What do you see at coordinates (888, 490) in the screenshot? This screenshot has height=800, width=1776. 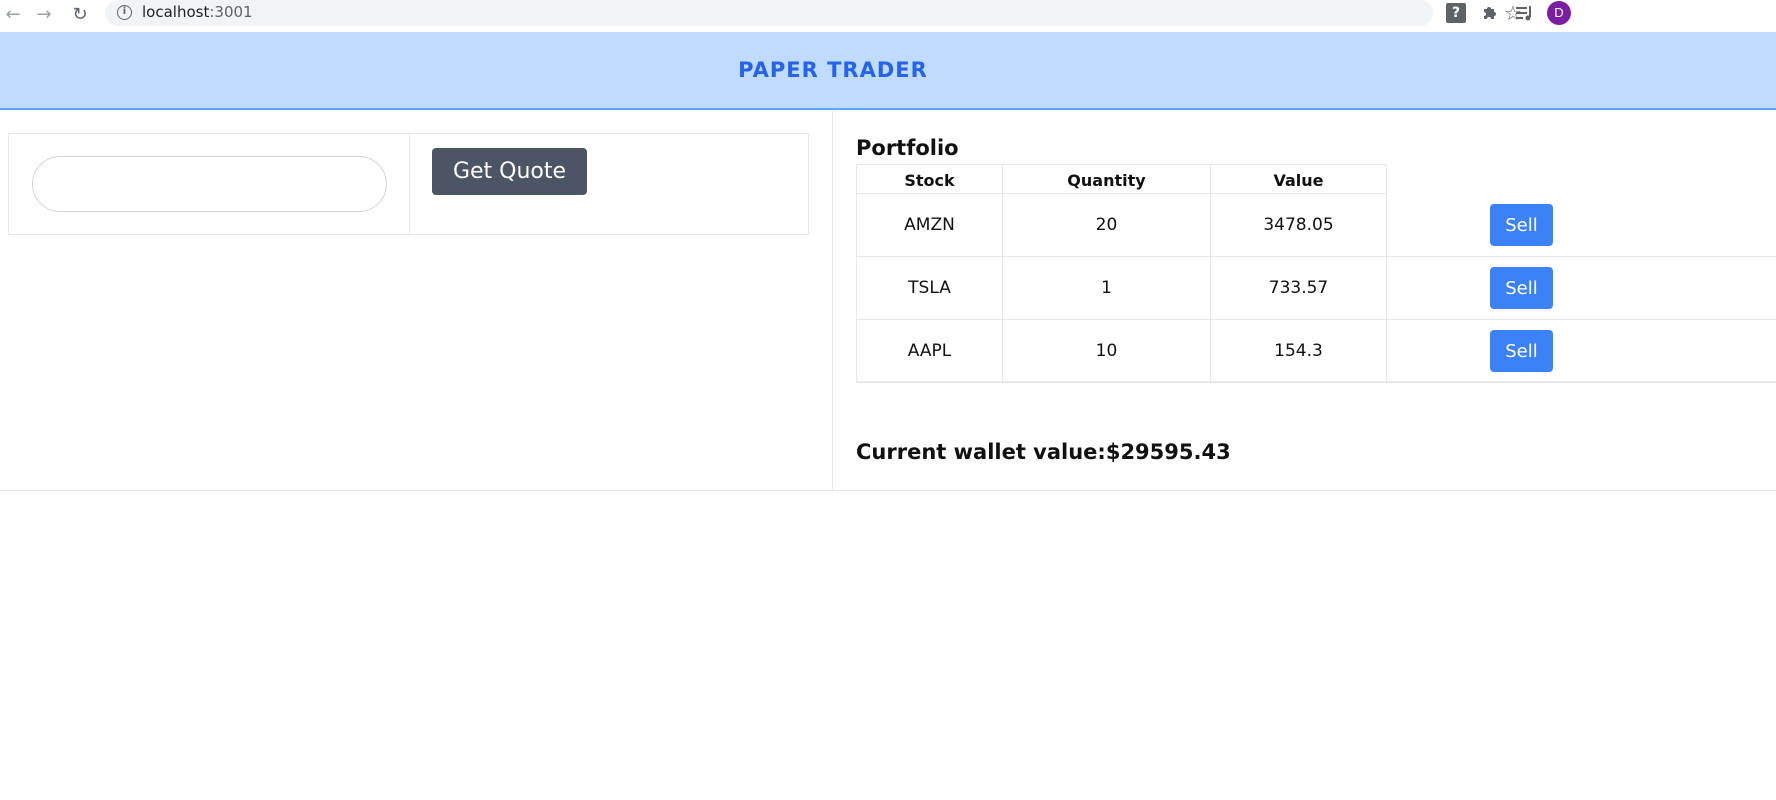 I see `bottom-divider` at bounding box center [888, 490].